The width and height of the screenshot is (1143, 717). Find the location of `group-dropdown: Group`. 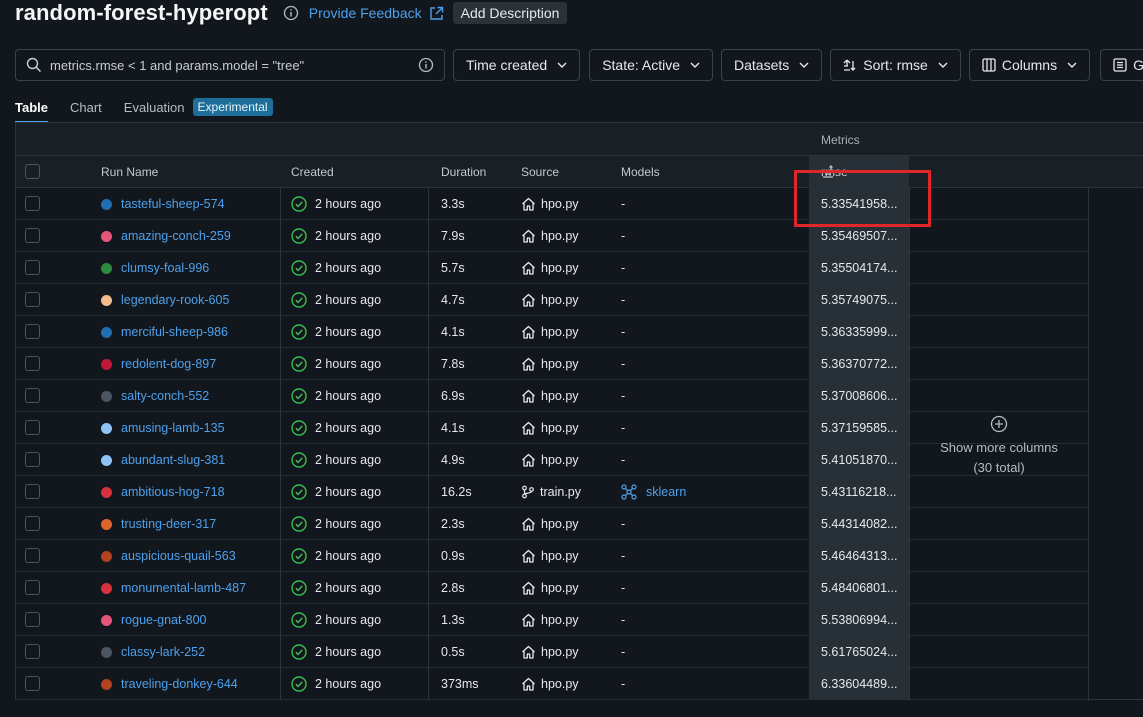

group-dropdown: Group is located at coordinates (1121, 65).